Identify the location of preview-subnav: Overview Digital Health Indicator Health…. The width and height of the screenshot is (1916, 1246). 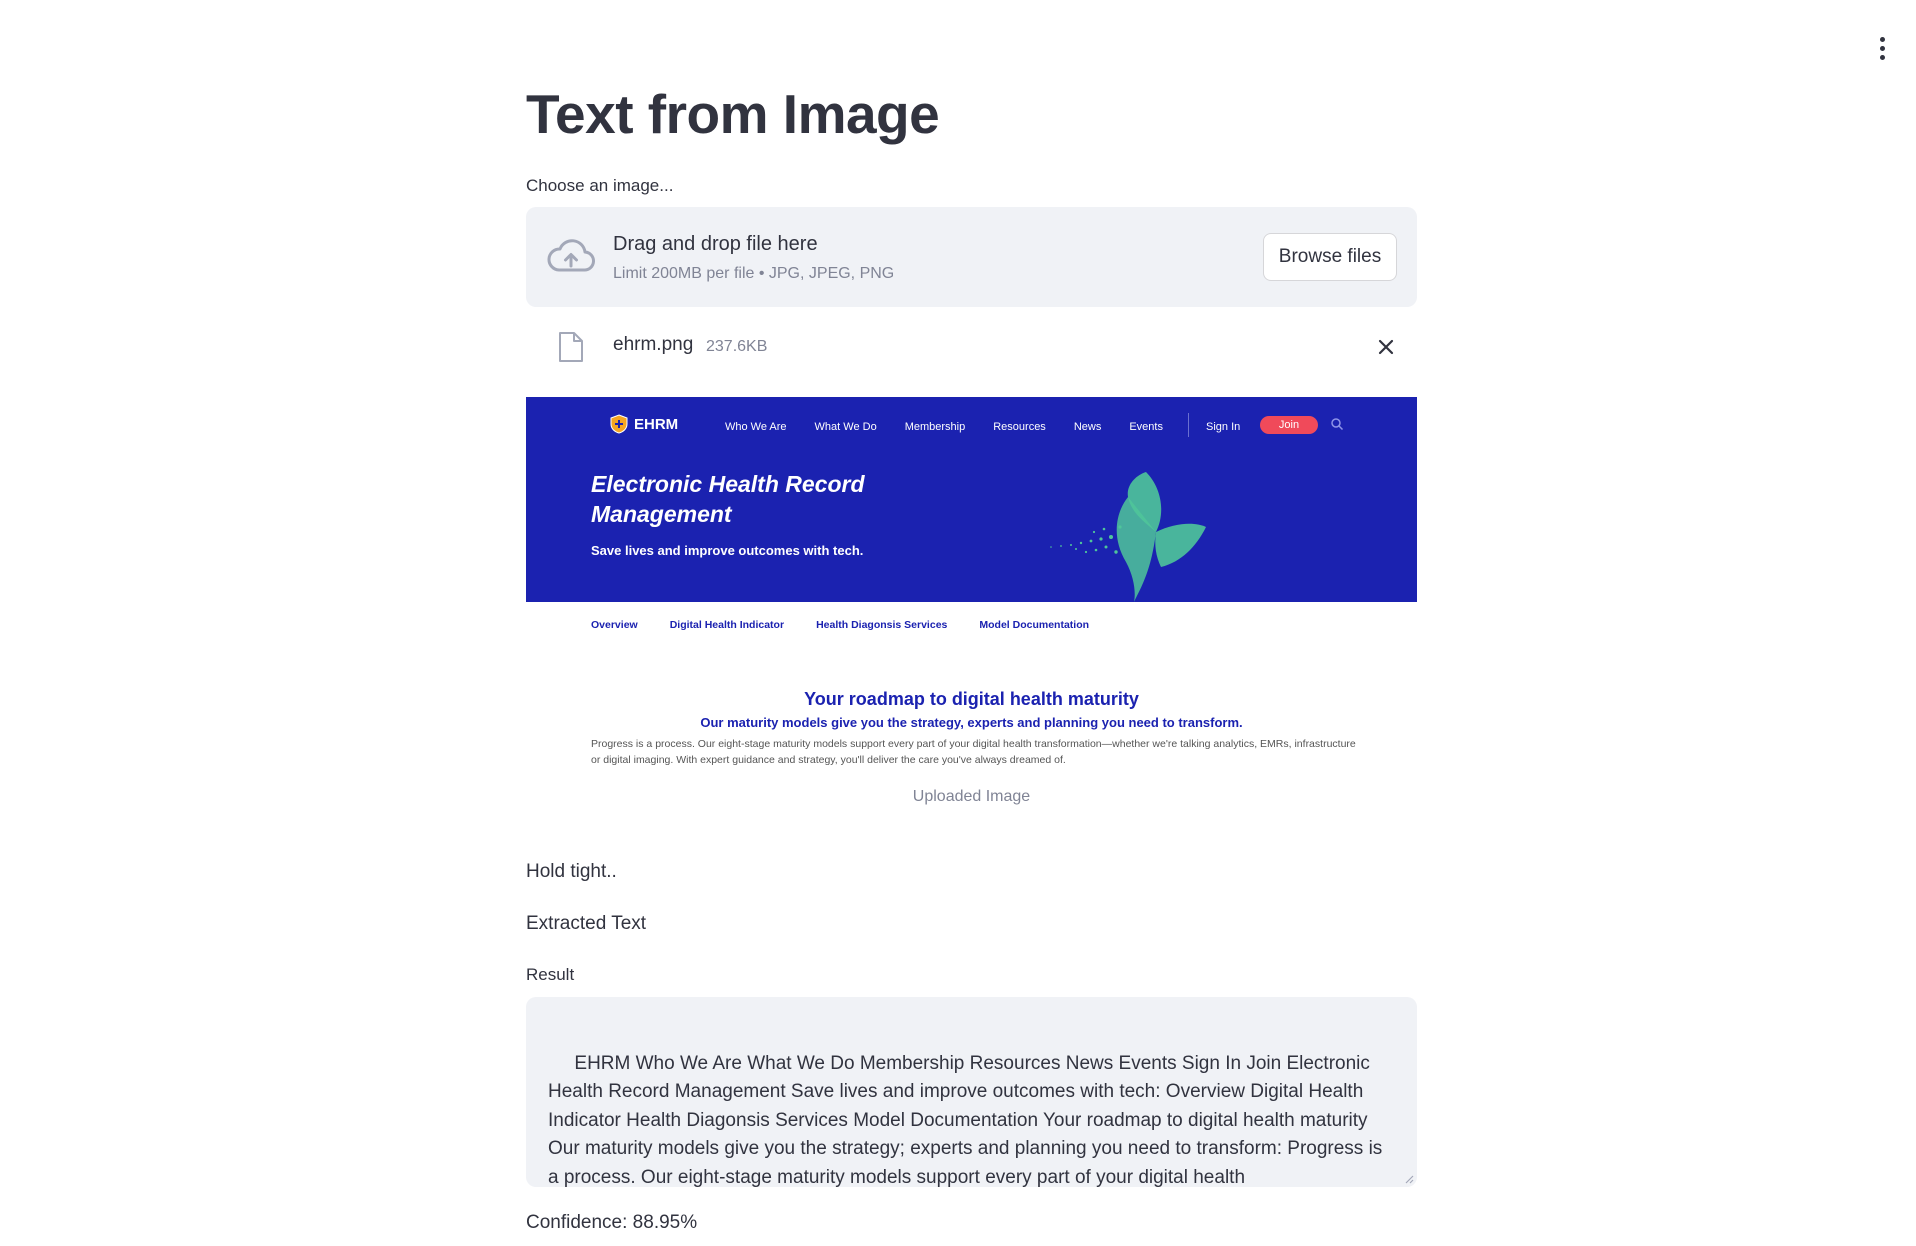
(856, 625).